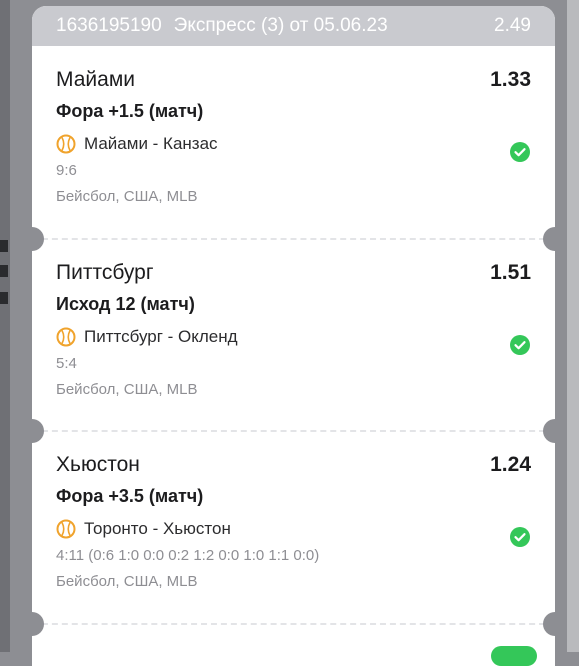  I want to click on ticket-type: Экспресс (3) от 05.06.23, so click(280, 25).